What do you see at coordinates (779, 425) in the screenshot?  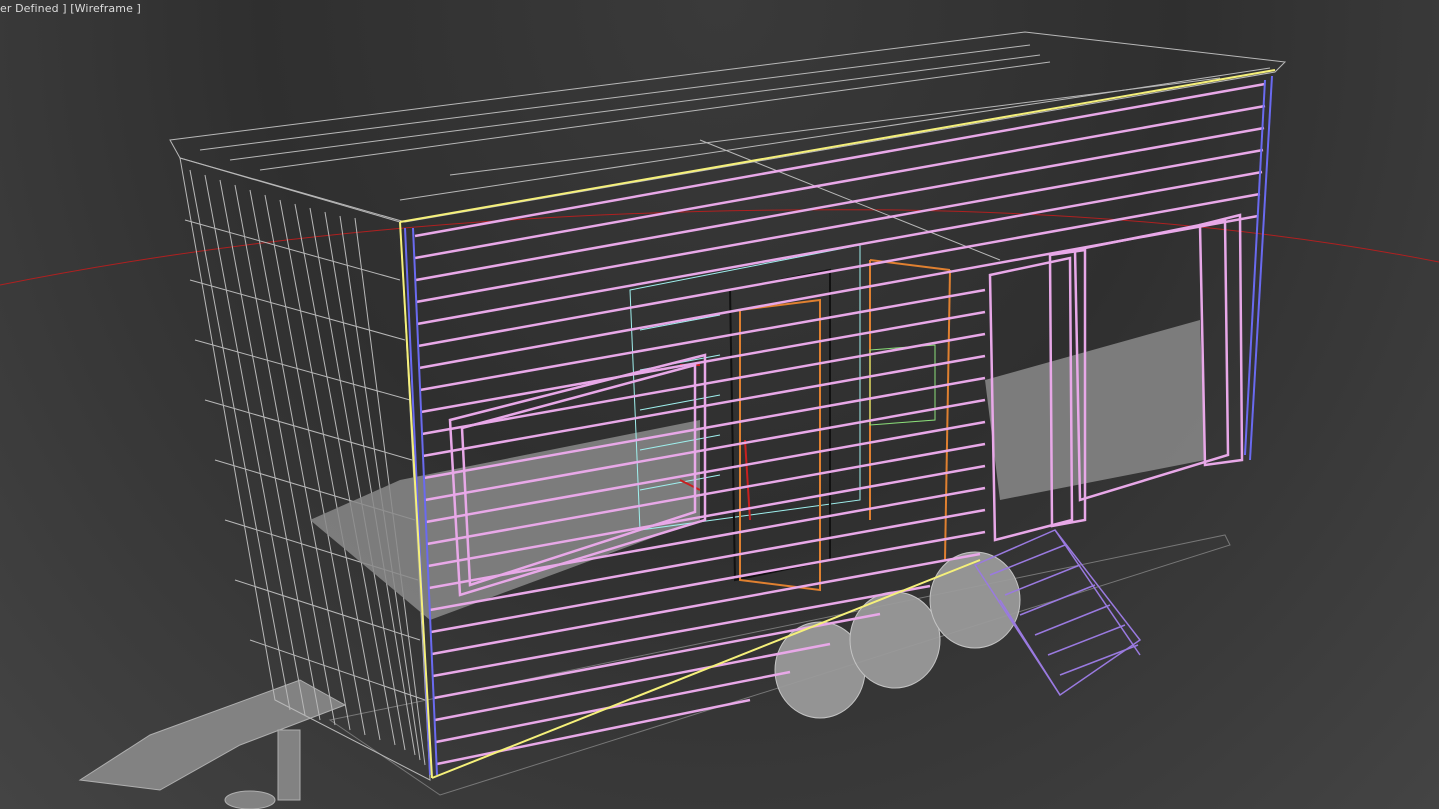 I see `interior-door-frame` at bounding box center [779, 425].